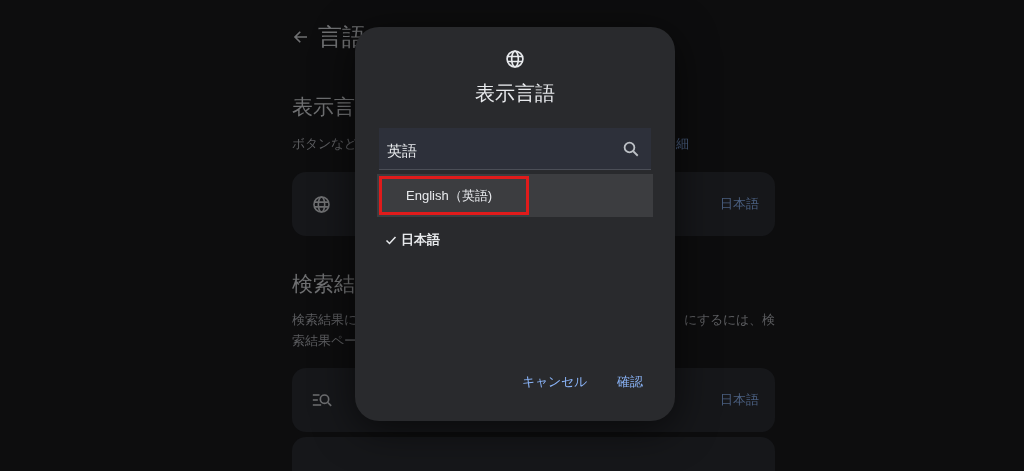  What do you see at coordinates (420, 240) in the screenshot?
I see `language-label: 日本語` at bounding box center [420, 240].